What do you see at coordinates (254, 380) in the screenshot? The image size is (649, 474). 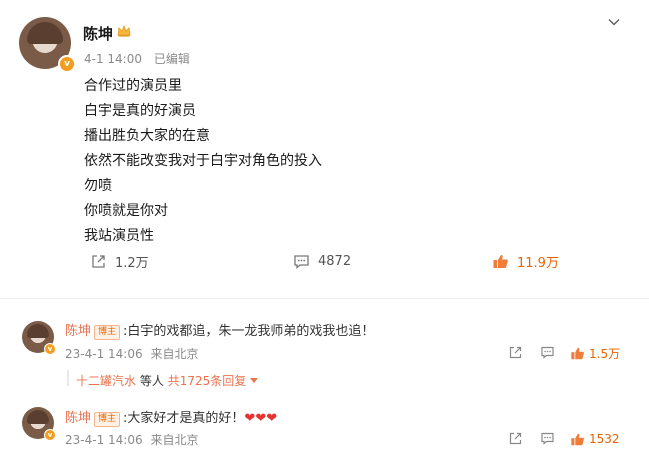 I see `caret-down-icon` at bounding box center [254, 380].